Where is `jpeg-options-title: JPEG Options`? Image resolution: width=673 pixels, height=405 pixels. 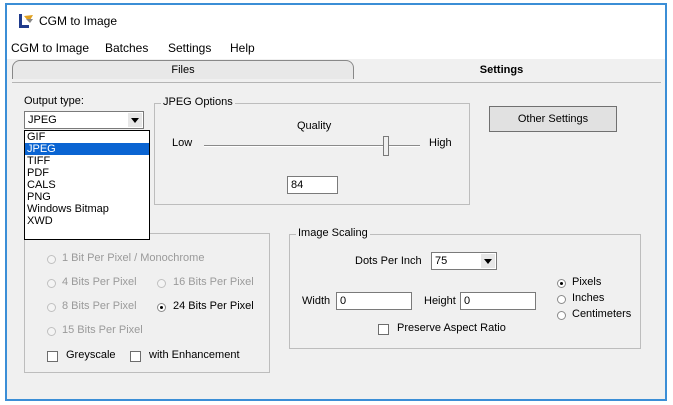
jpeg-options-title: JPEG Options is located at coordinates (198, 102).